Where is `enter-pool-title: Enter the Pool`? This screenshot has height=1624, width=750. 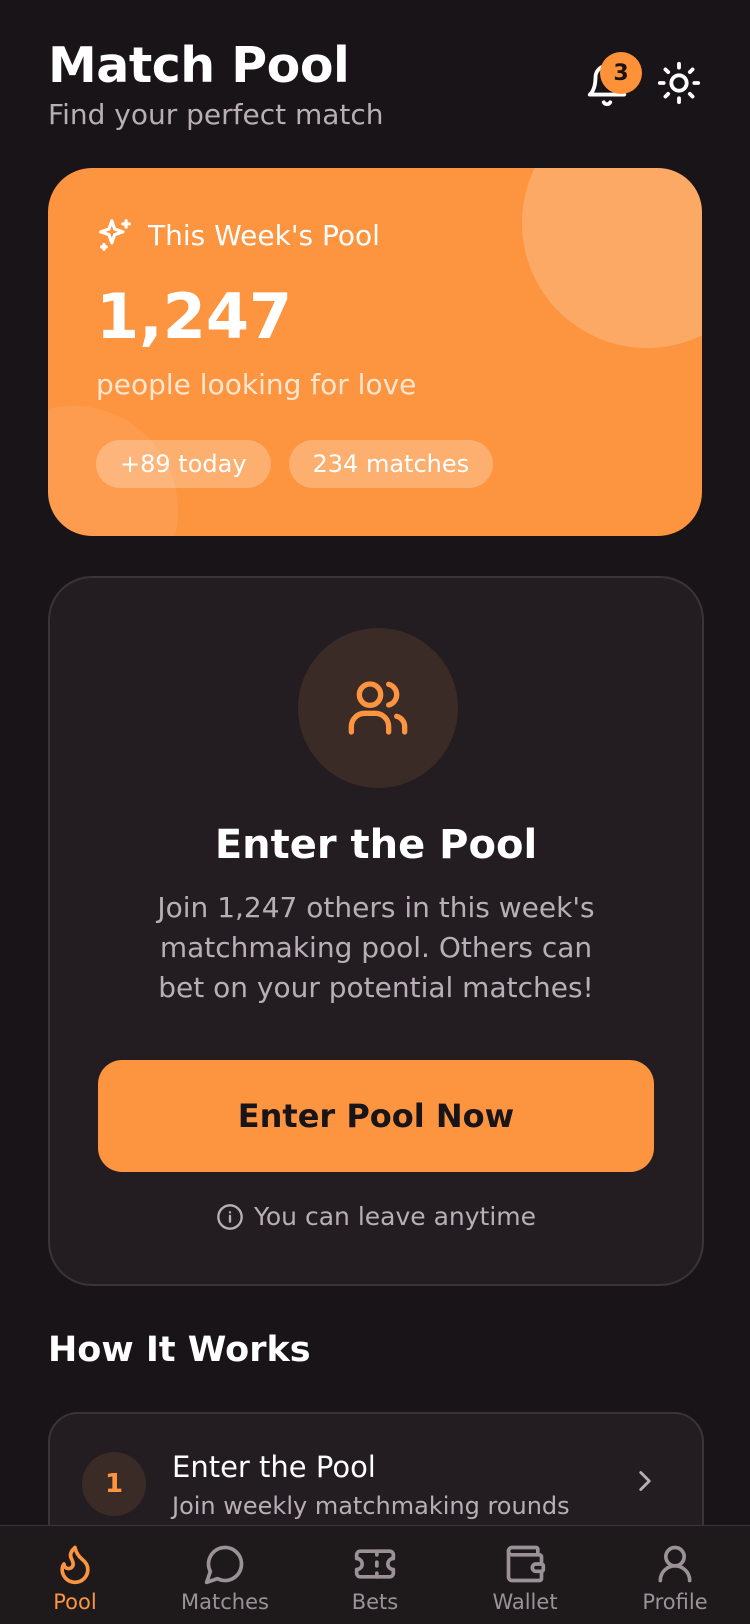
enter-pool-title: Enter the Pool is located at coordinates (376, 845).